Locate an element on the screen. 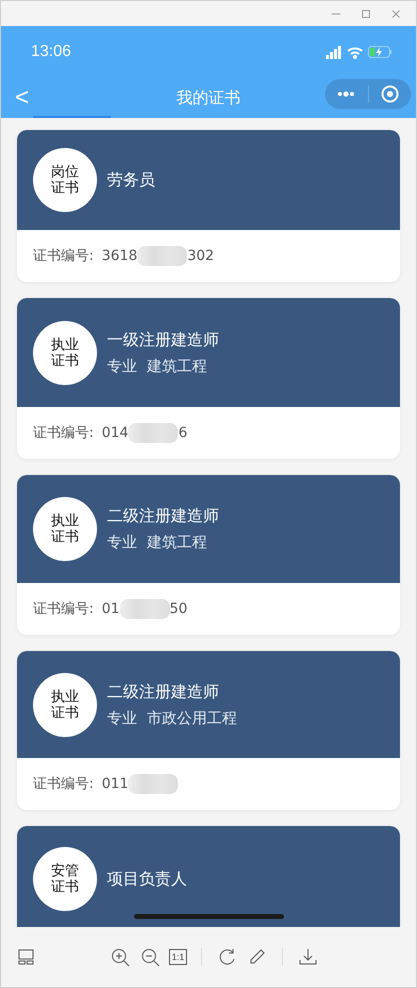  specialty-value: 市政公用工程 is located at coordinates (192, 718).